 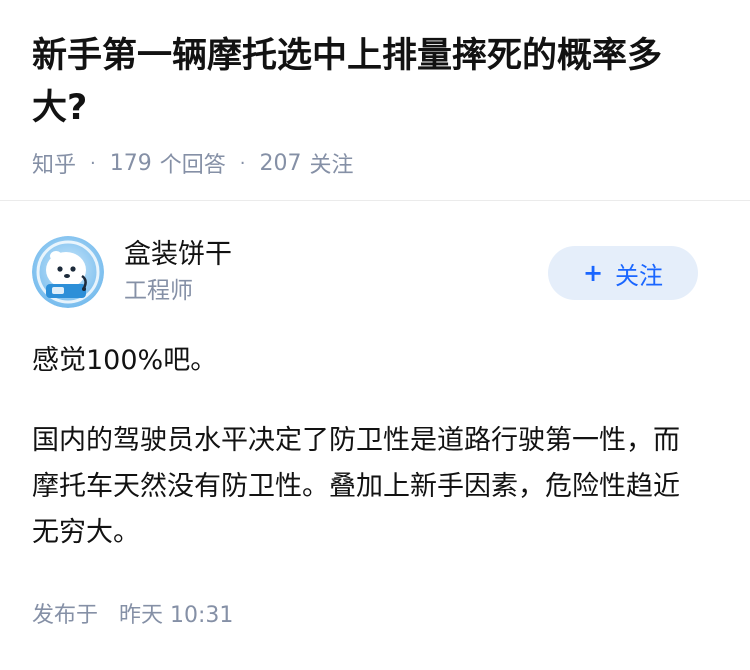 I want to click on question-title: 新手第一辆摩托选中上排量摔死的概率多大?, so click(x=372, y=82).